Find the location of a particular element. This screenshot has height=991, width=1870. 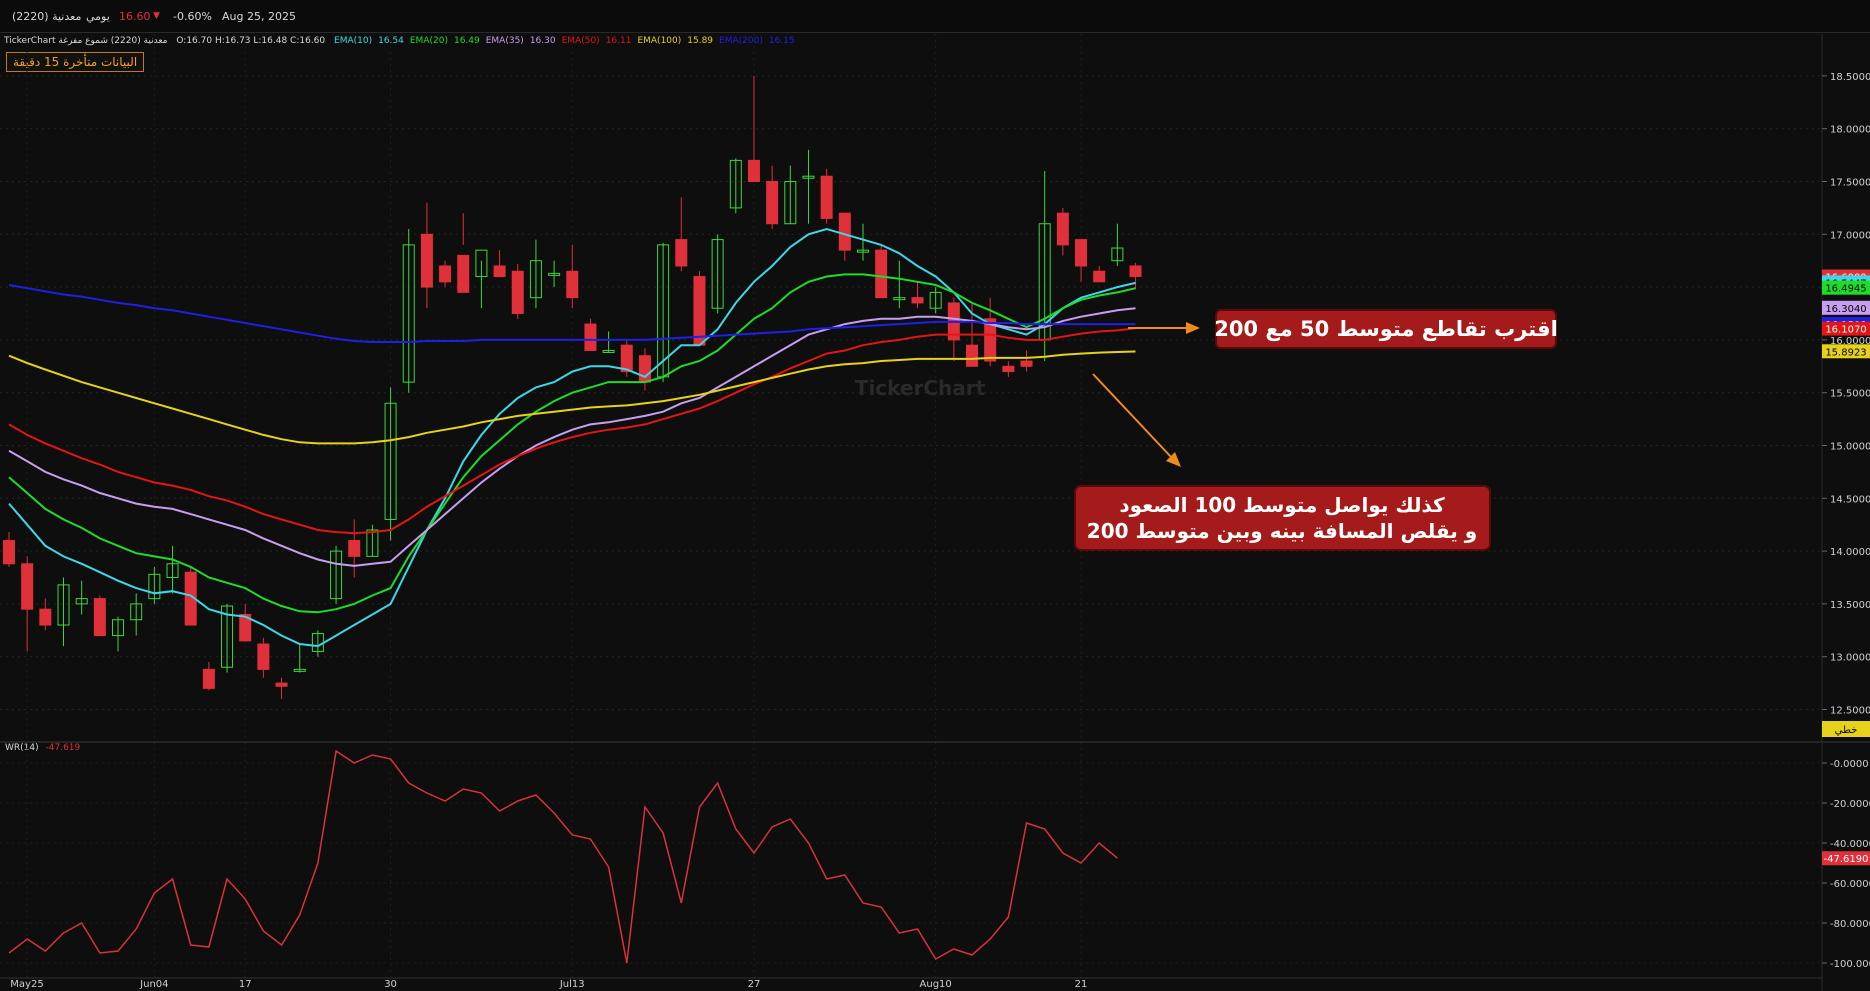

source-label: TickerChart معدنية (2220) شموع مفرغة is located at coordinates (86, 41).